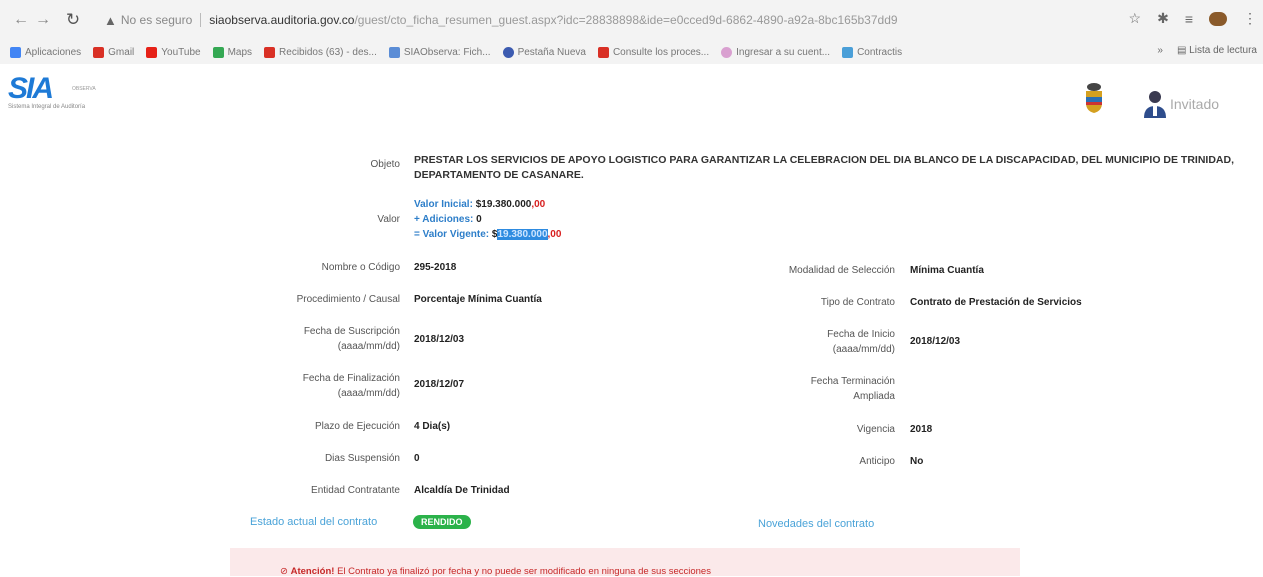 This screenshot has width=1263, height=577. Describe the element at coordinates (841, 270) in the screenshot. I see `modalidad-label: Modalidad de Selección` at that location.